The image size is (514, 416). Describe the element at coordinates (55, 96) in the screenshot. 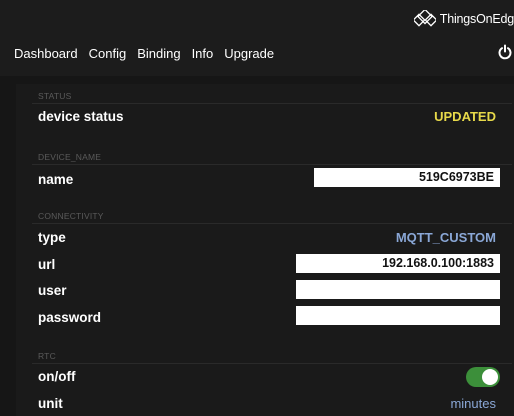

I see `section-status: STATUS` at that location.